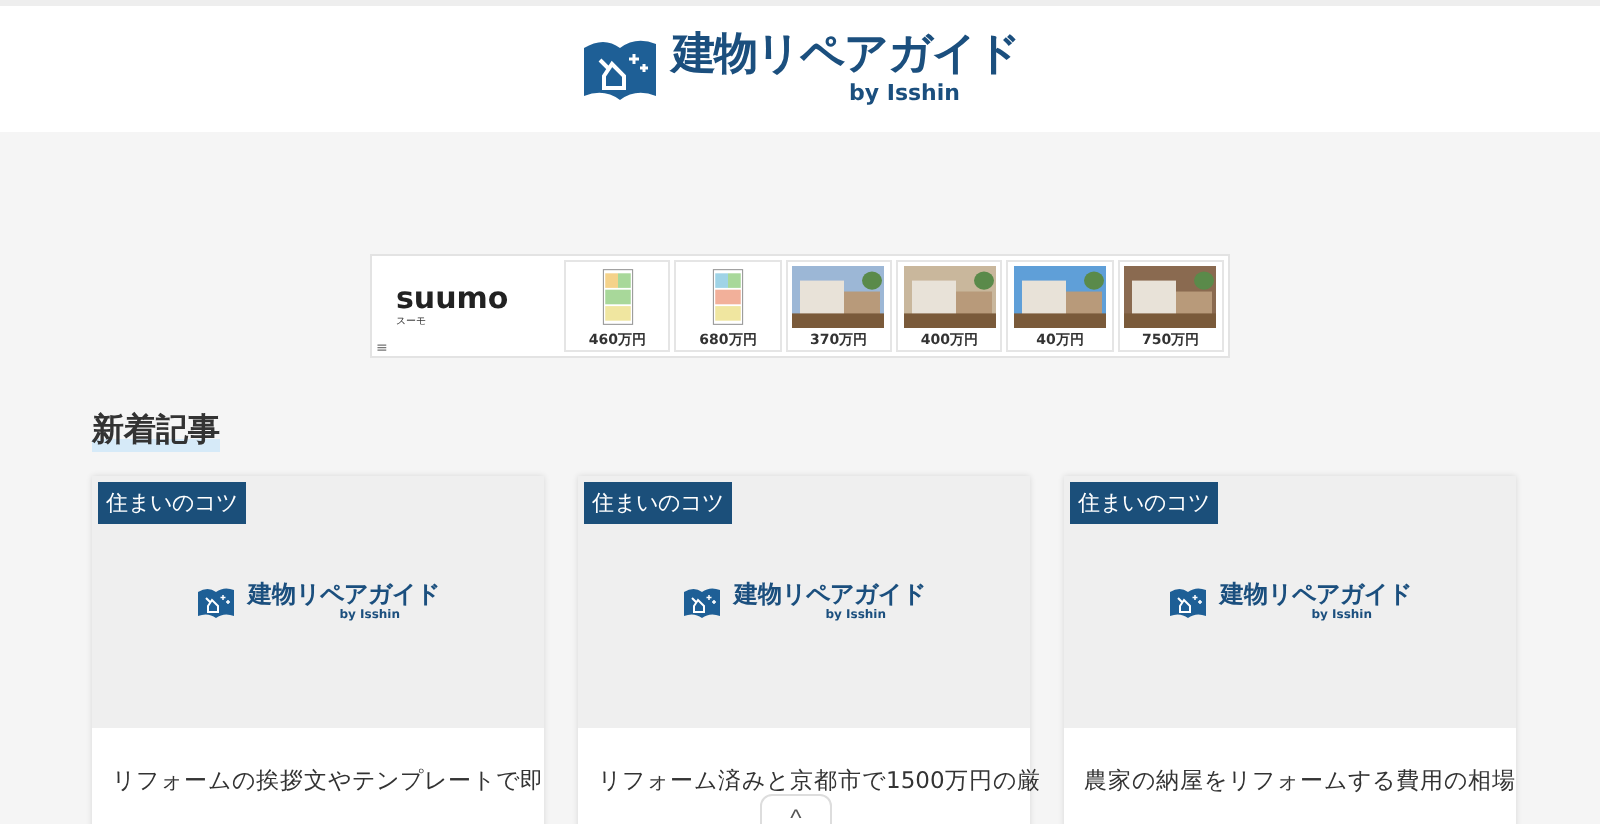 The width and height of the screenshot is (1600, 824). What do you see at coordinates (819, 780) in the screenshot?
I see `article-title: リフォーム済みと京都市で1500万円の厳` at bounding box center [819, 780].